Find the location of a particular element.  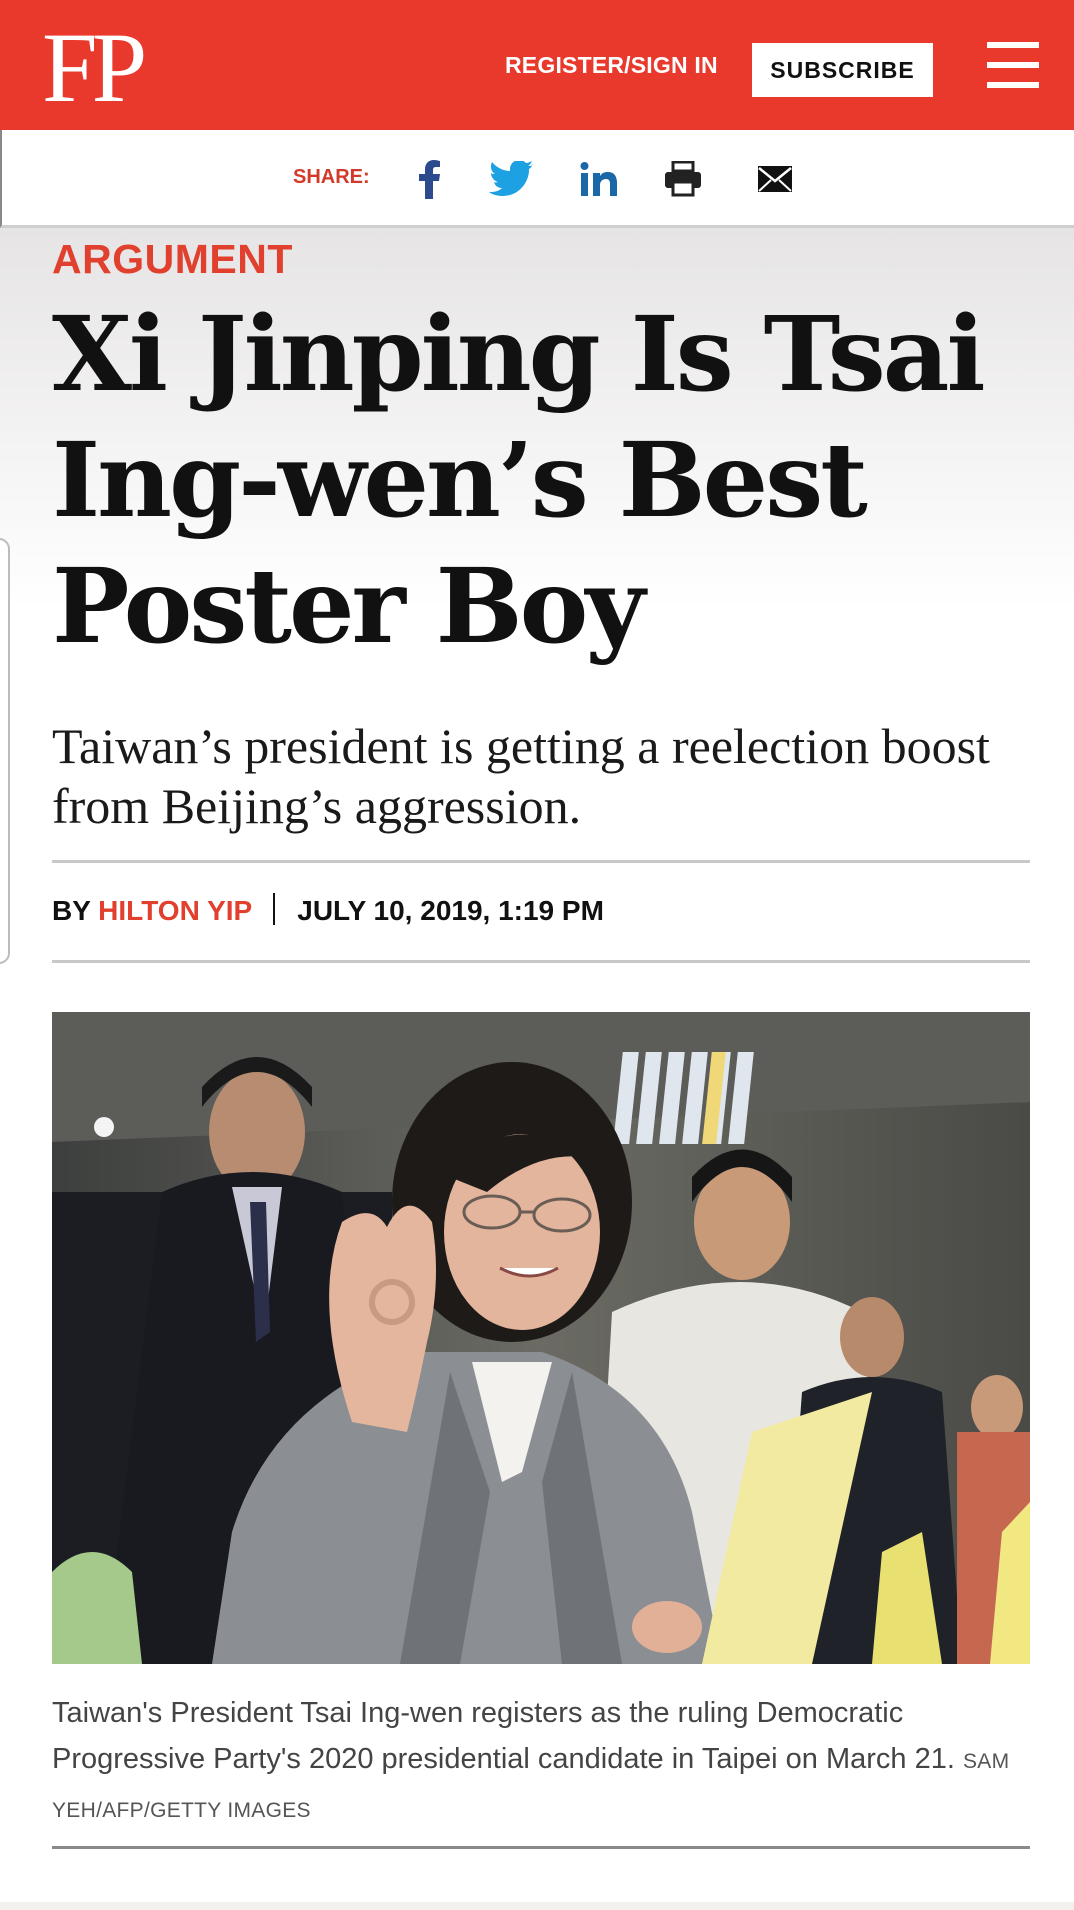

site-header: FP REGISTER/SIGN IN SUBSCRIBE is located at coordinates (537, 65).